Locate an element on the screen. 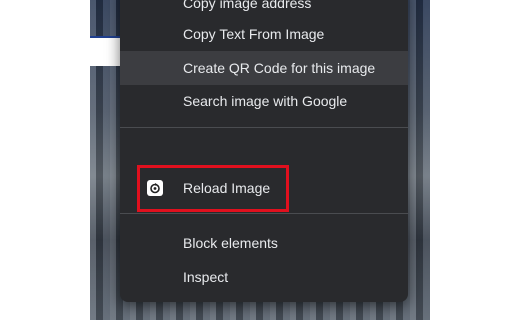 This screenshot has height=320, width=512. menu-item-label: Copy image address is located at coordinates (247, 5).